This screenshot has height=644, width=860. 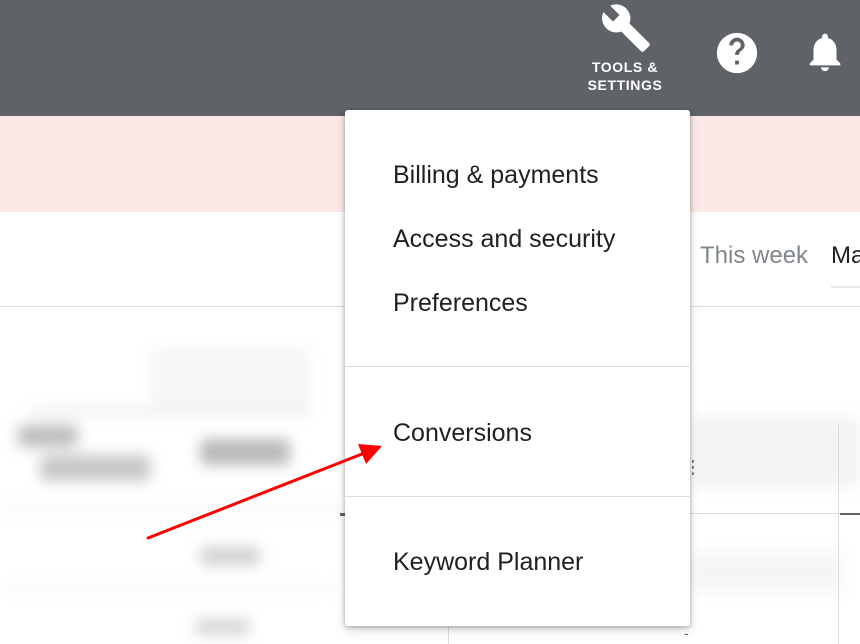 I want to click on date-option-this-week: This week, so click(x=754, y=256).